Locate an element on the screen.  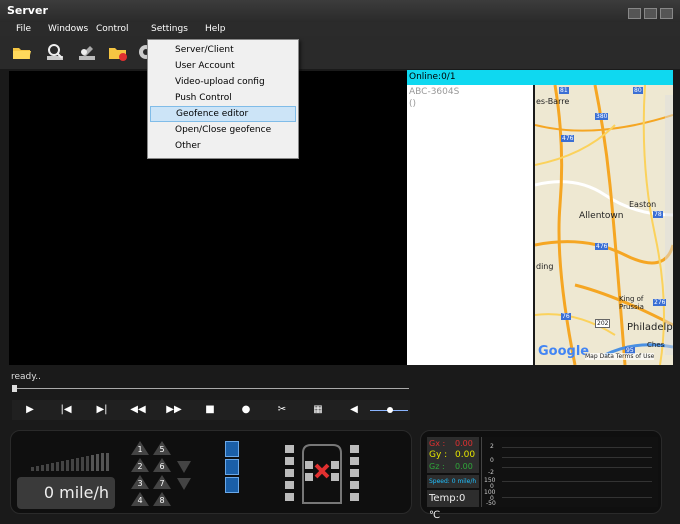
device-item-sub: () is located at coordinates (413, 104).